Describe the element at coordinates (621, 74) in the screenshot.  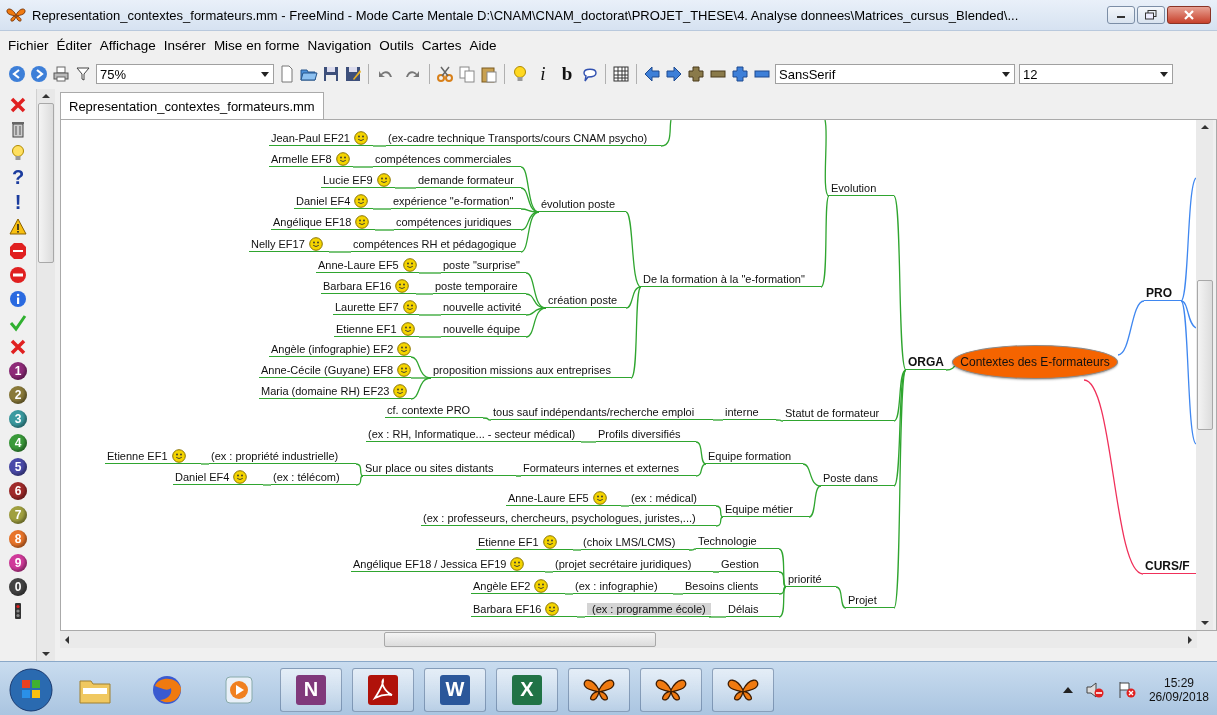
I see `table-icon` at that location.